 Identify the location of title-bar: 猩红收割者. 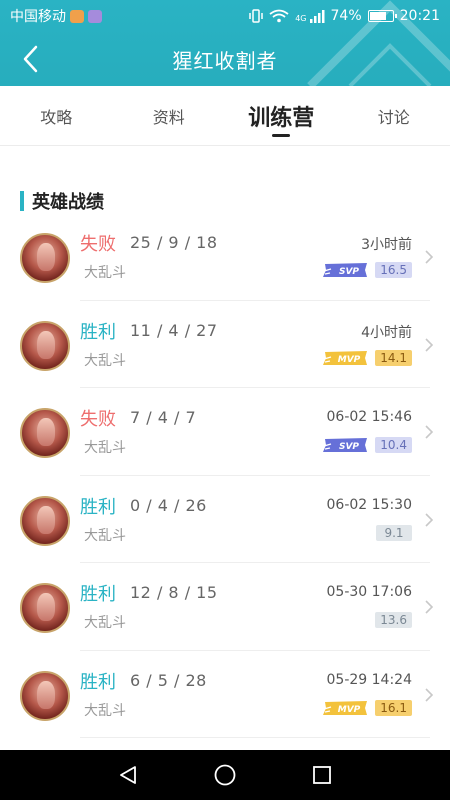
(225, 59).